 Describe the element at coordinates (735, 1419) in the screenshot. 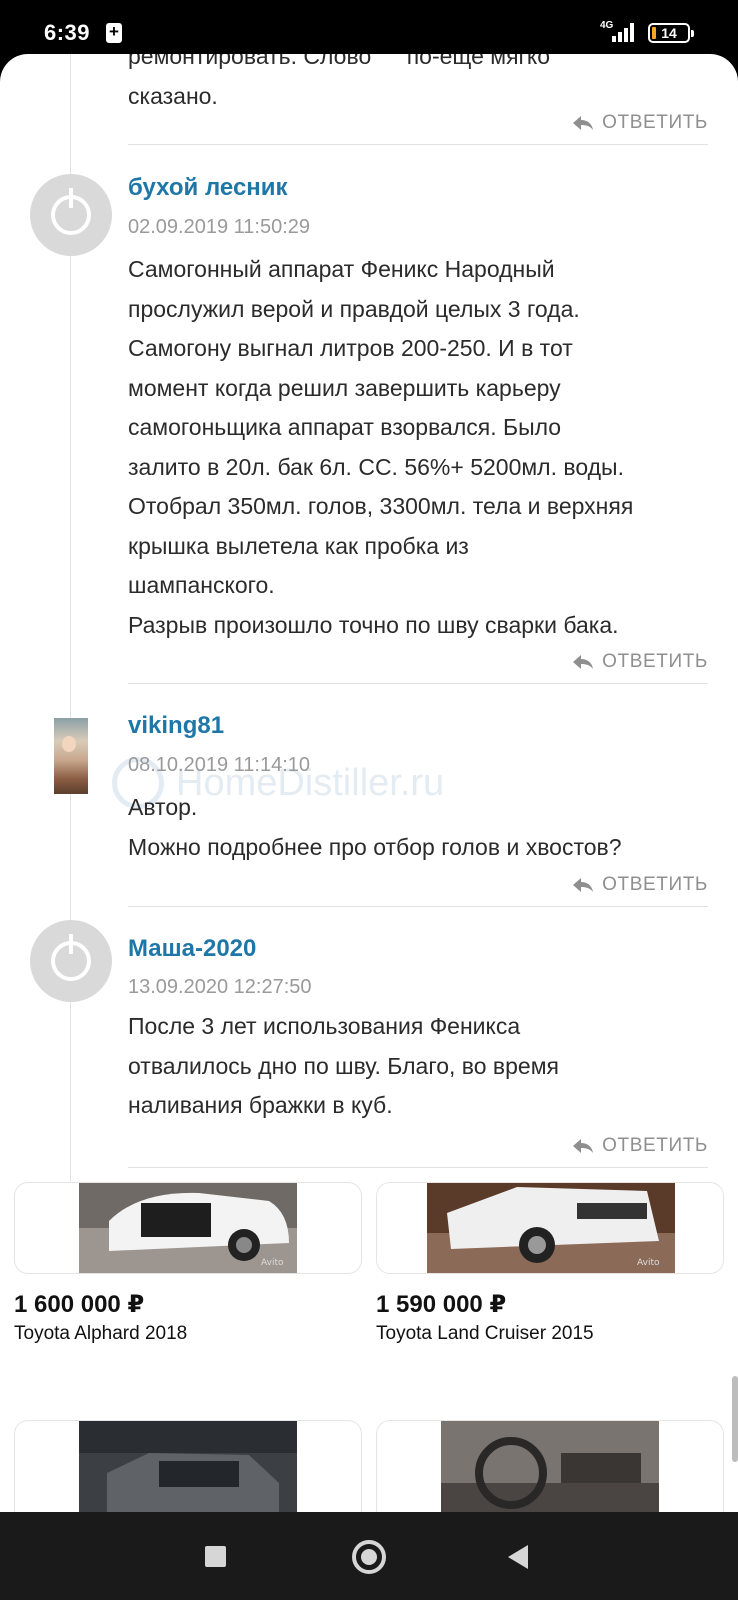

I see `scrollbar` at that location.